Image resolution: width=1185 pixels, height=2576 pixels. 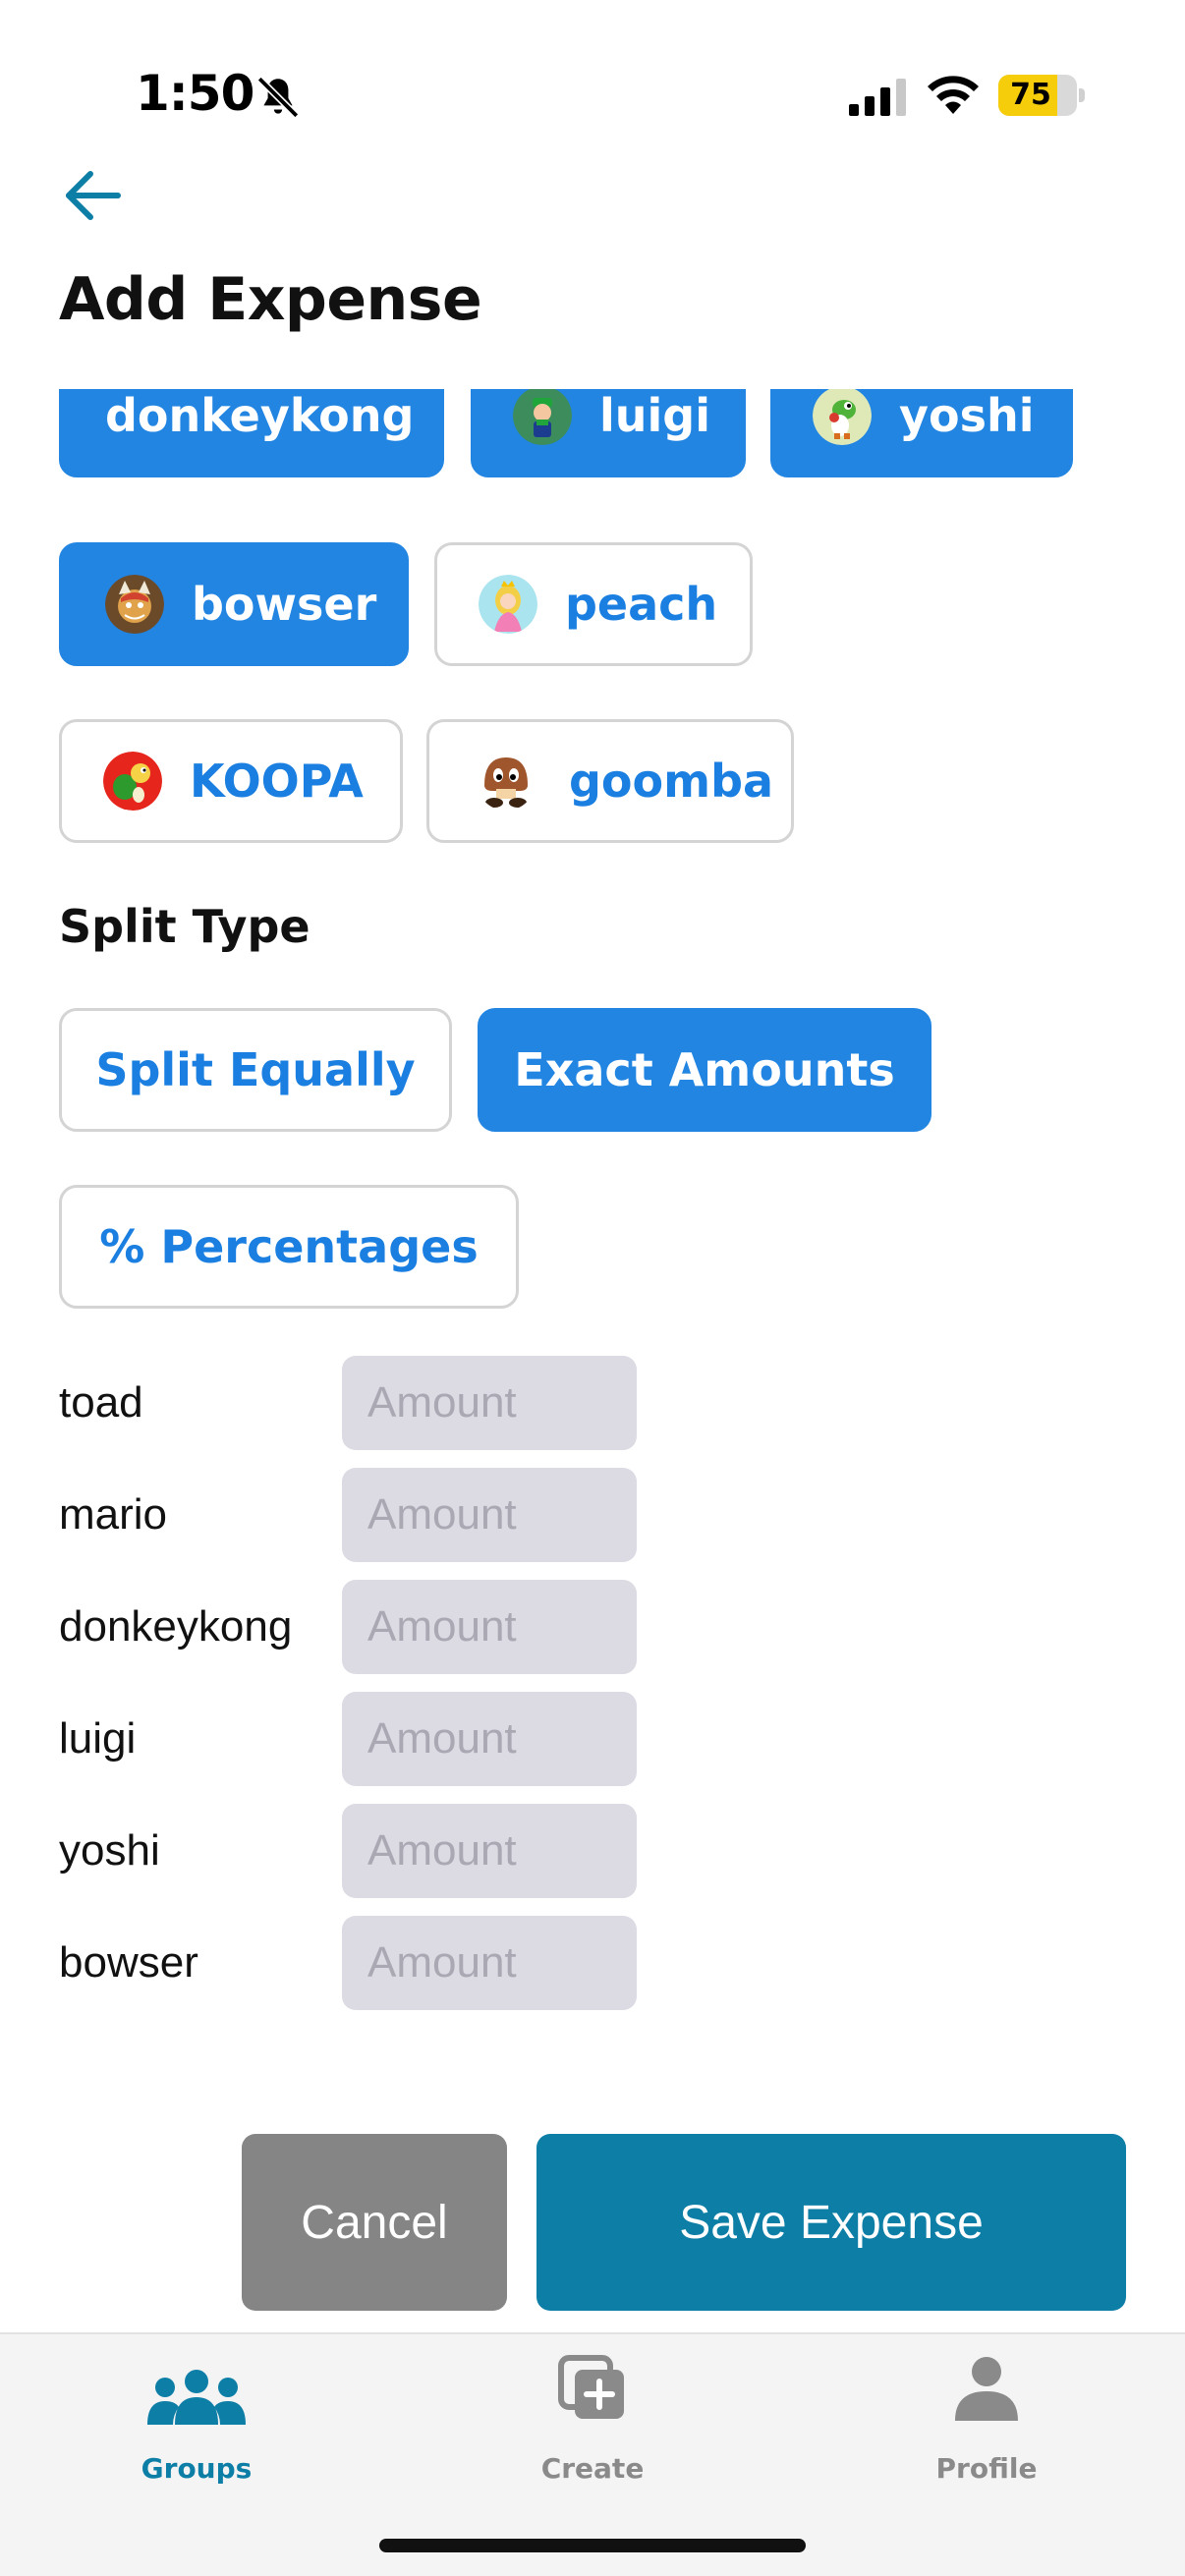 I want to click on member-name: donkeykong, so click(x=176, y=1626).